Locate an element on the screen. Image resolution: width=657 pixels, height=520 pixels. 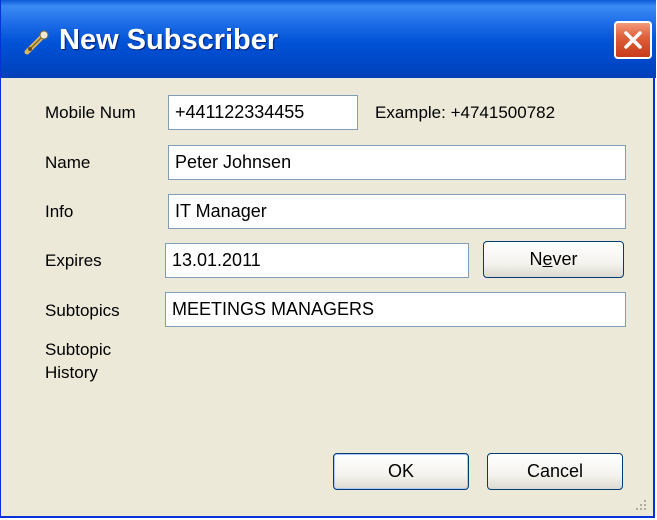
mobile-num-label: Mobile Num is located at coordinates (90, 112).